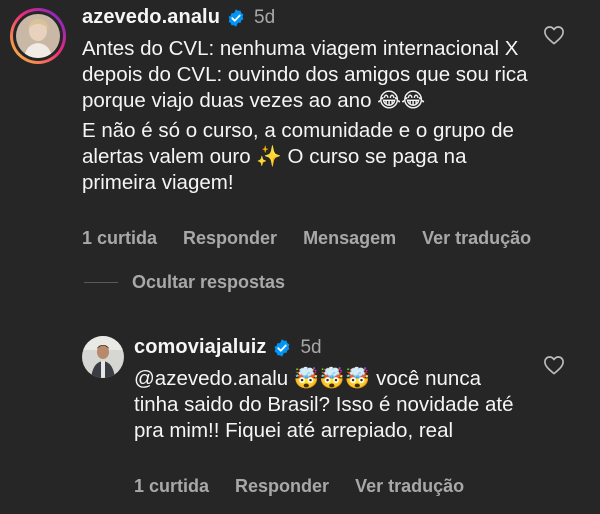 The height and width of the screenshot is (514, 600). Describe the element at coordinates (208, 282) in the screenshot. I see `hide-replies-label: Ocultar respostas` at that location.